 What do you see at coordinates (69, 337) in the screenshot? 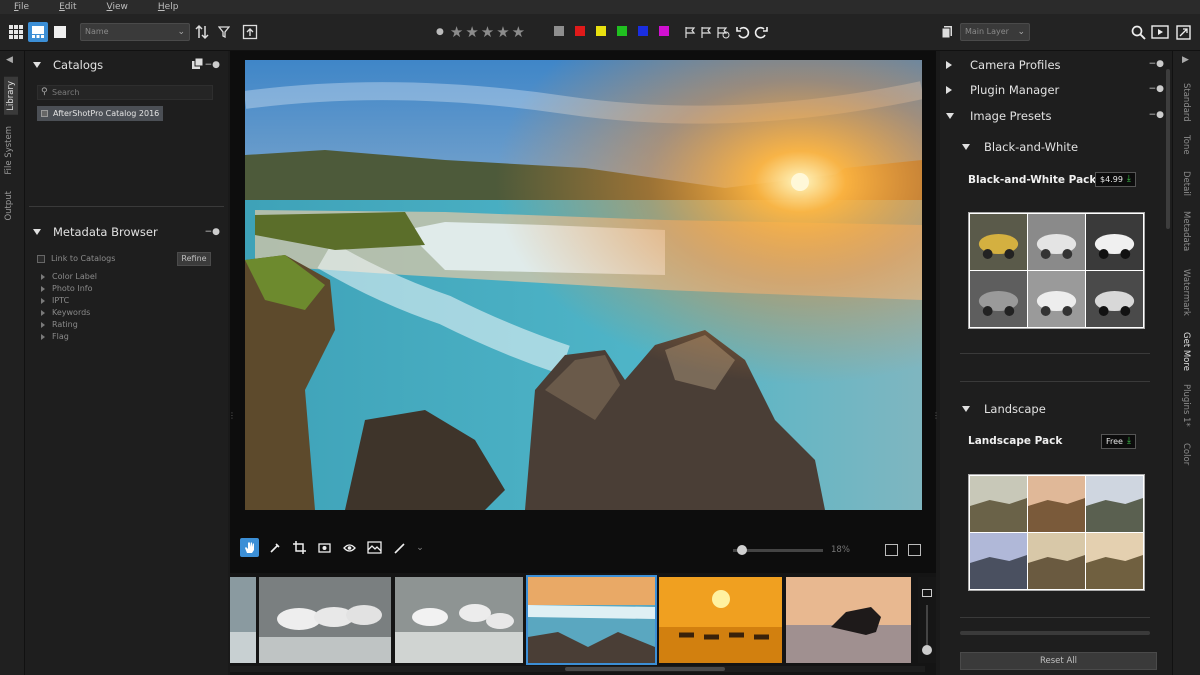
I see `metadata-row-flag: Flag` at bounding box center [69, 337].